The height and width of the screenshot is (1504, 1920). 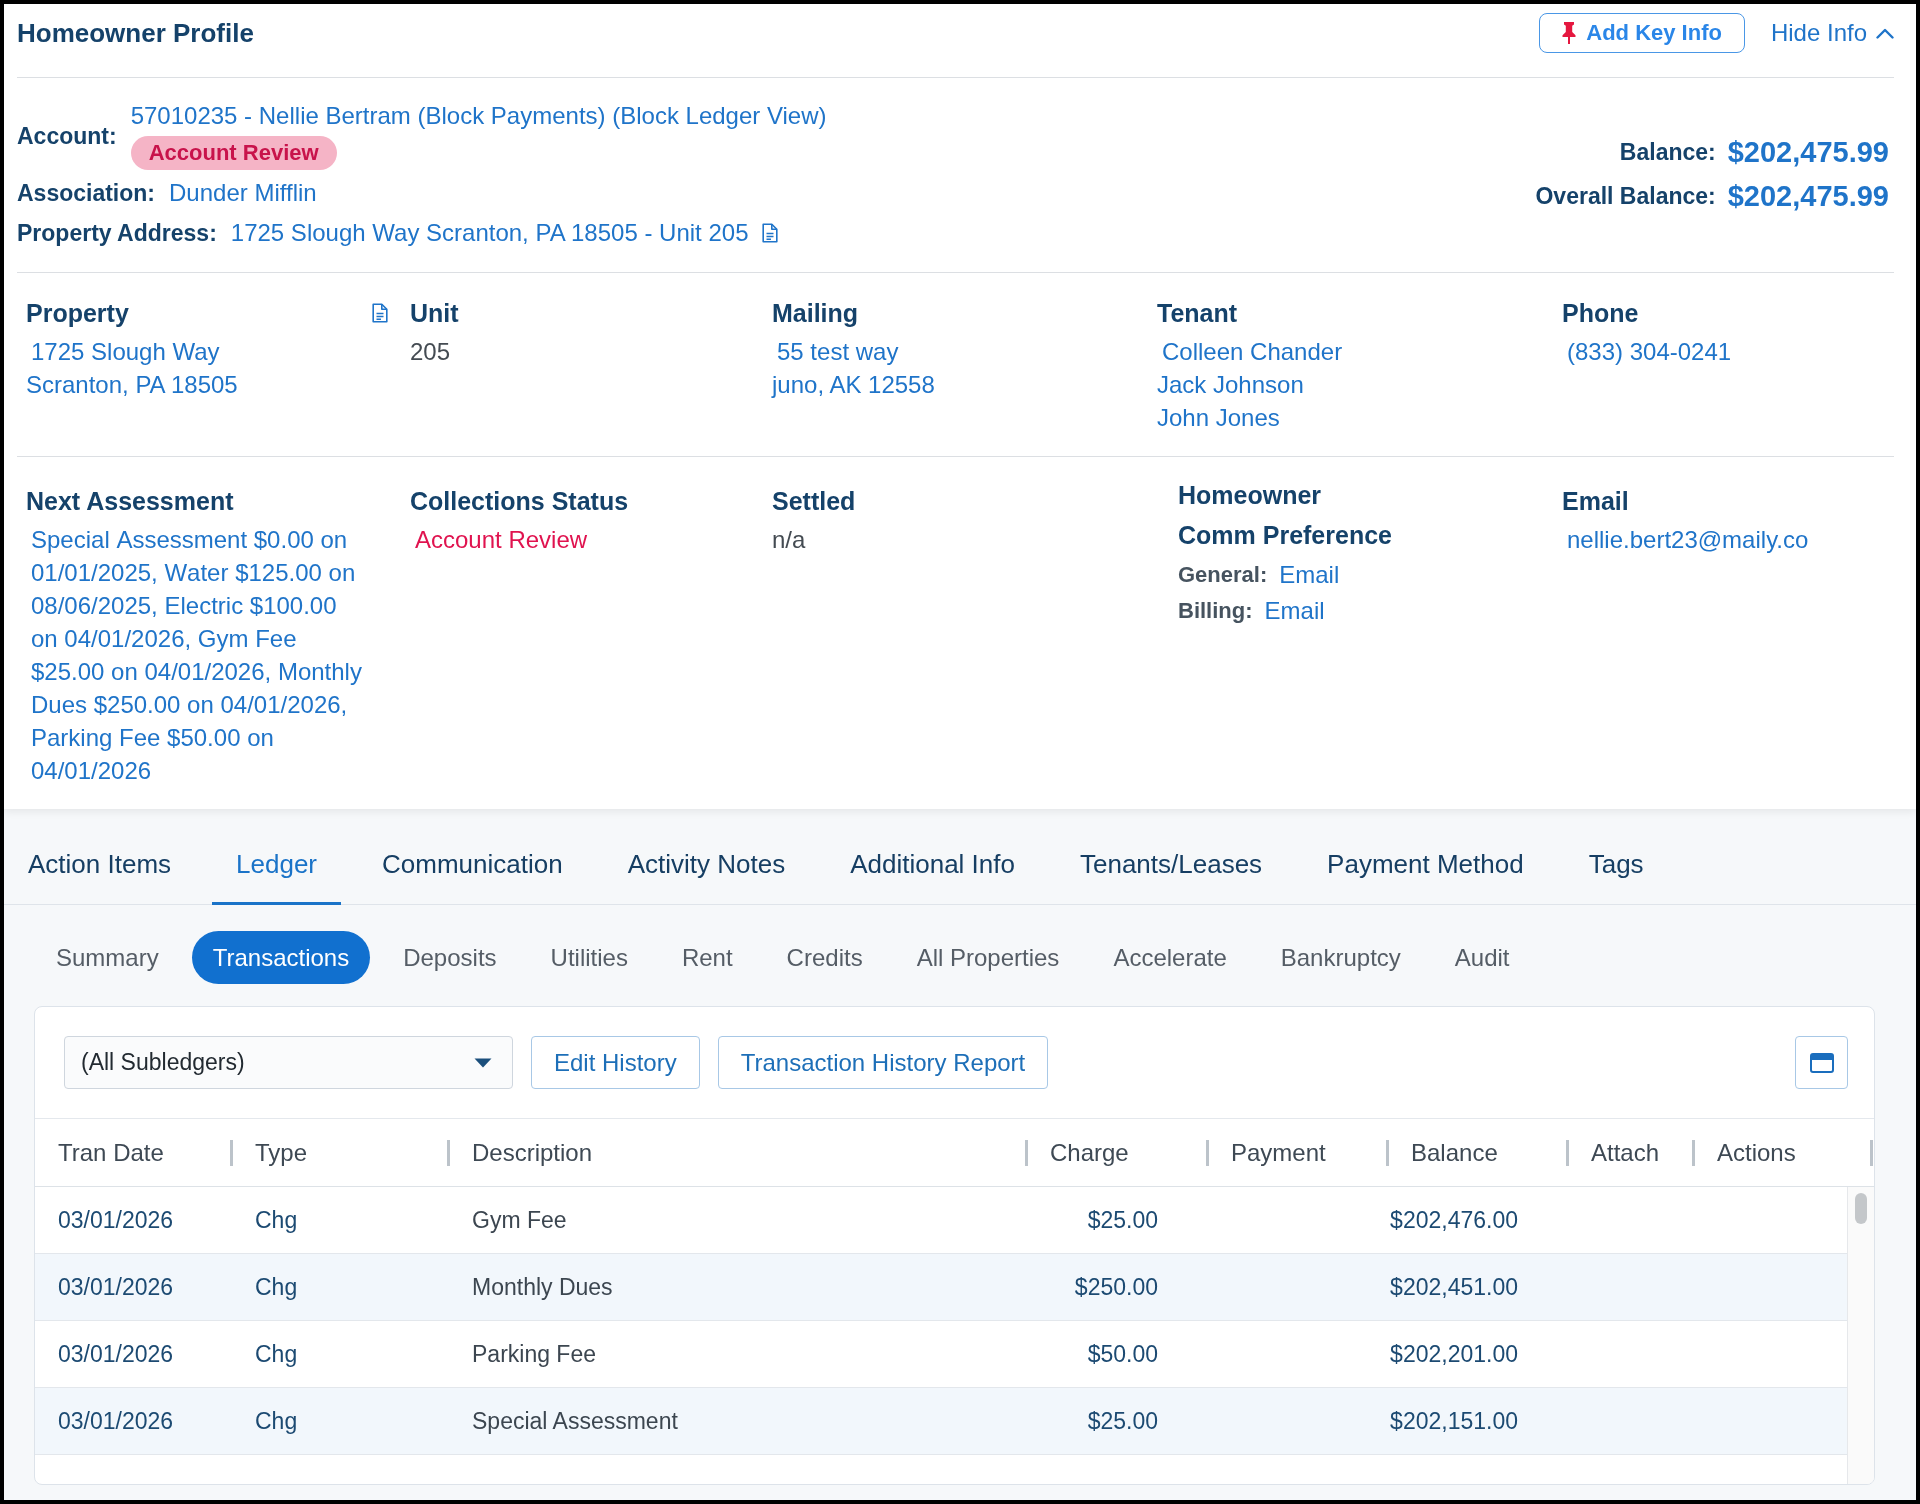 What do you see at coordinates (483, 1062) in the screenshot?
I see `caret-down-icon` at bounding box center [483, 1062].